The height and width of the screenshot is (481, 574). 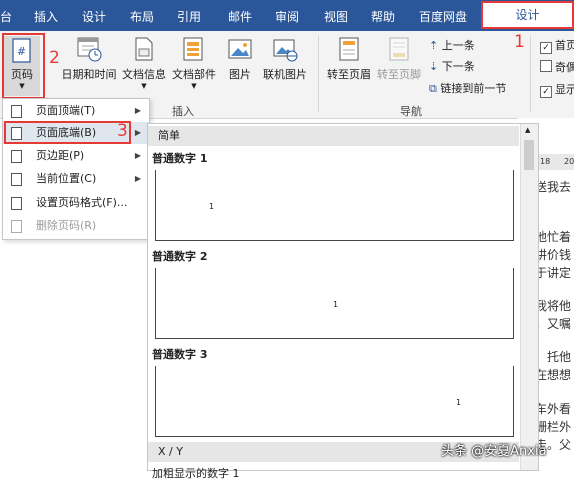 I want to click on next-button: ⇣ 下一条, so click(x=452, y=66).